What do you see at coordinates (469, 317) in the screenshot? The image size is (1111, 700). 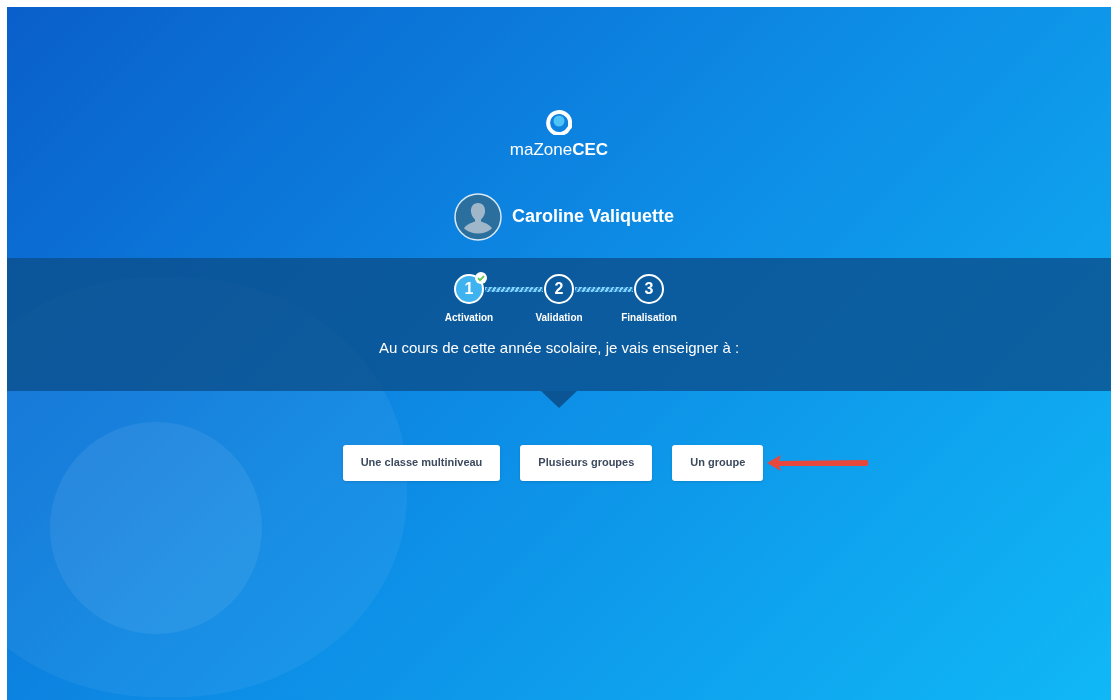 I see `step-label: Activation` at bounding box center [469, 317].